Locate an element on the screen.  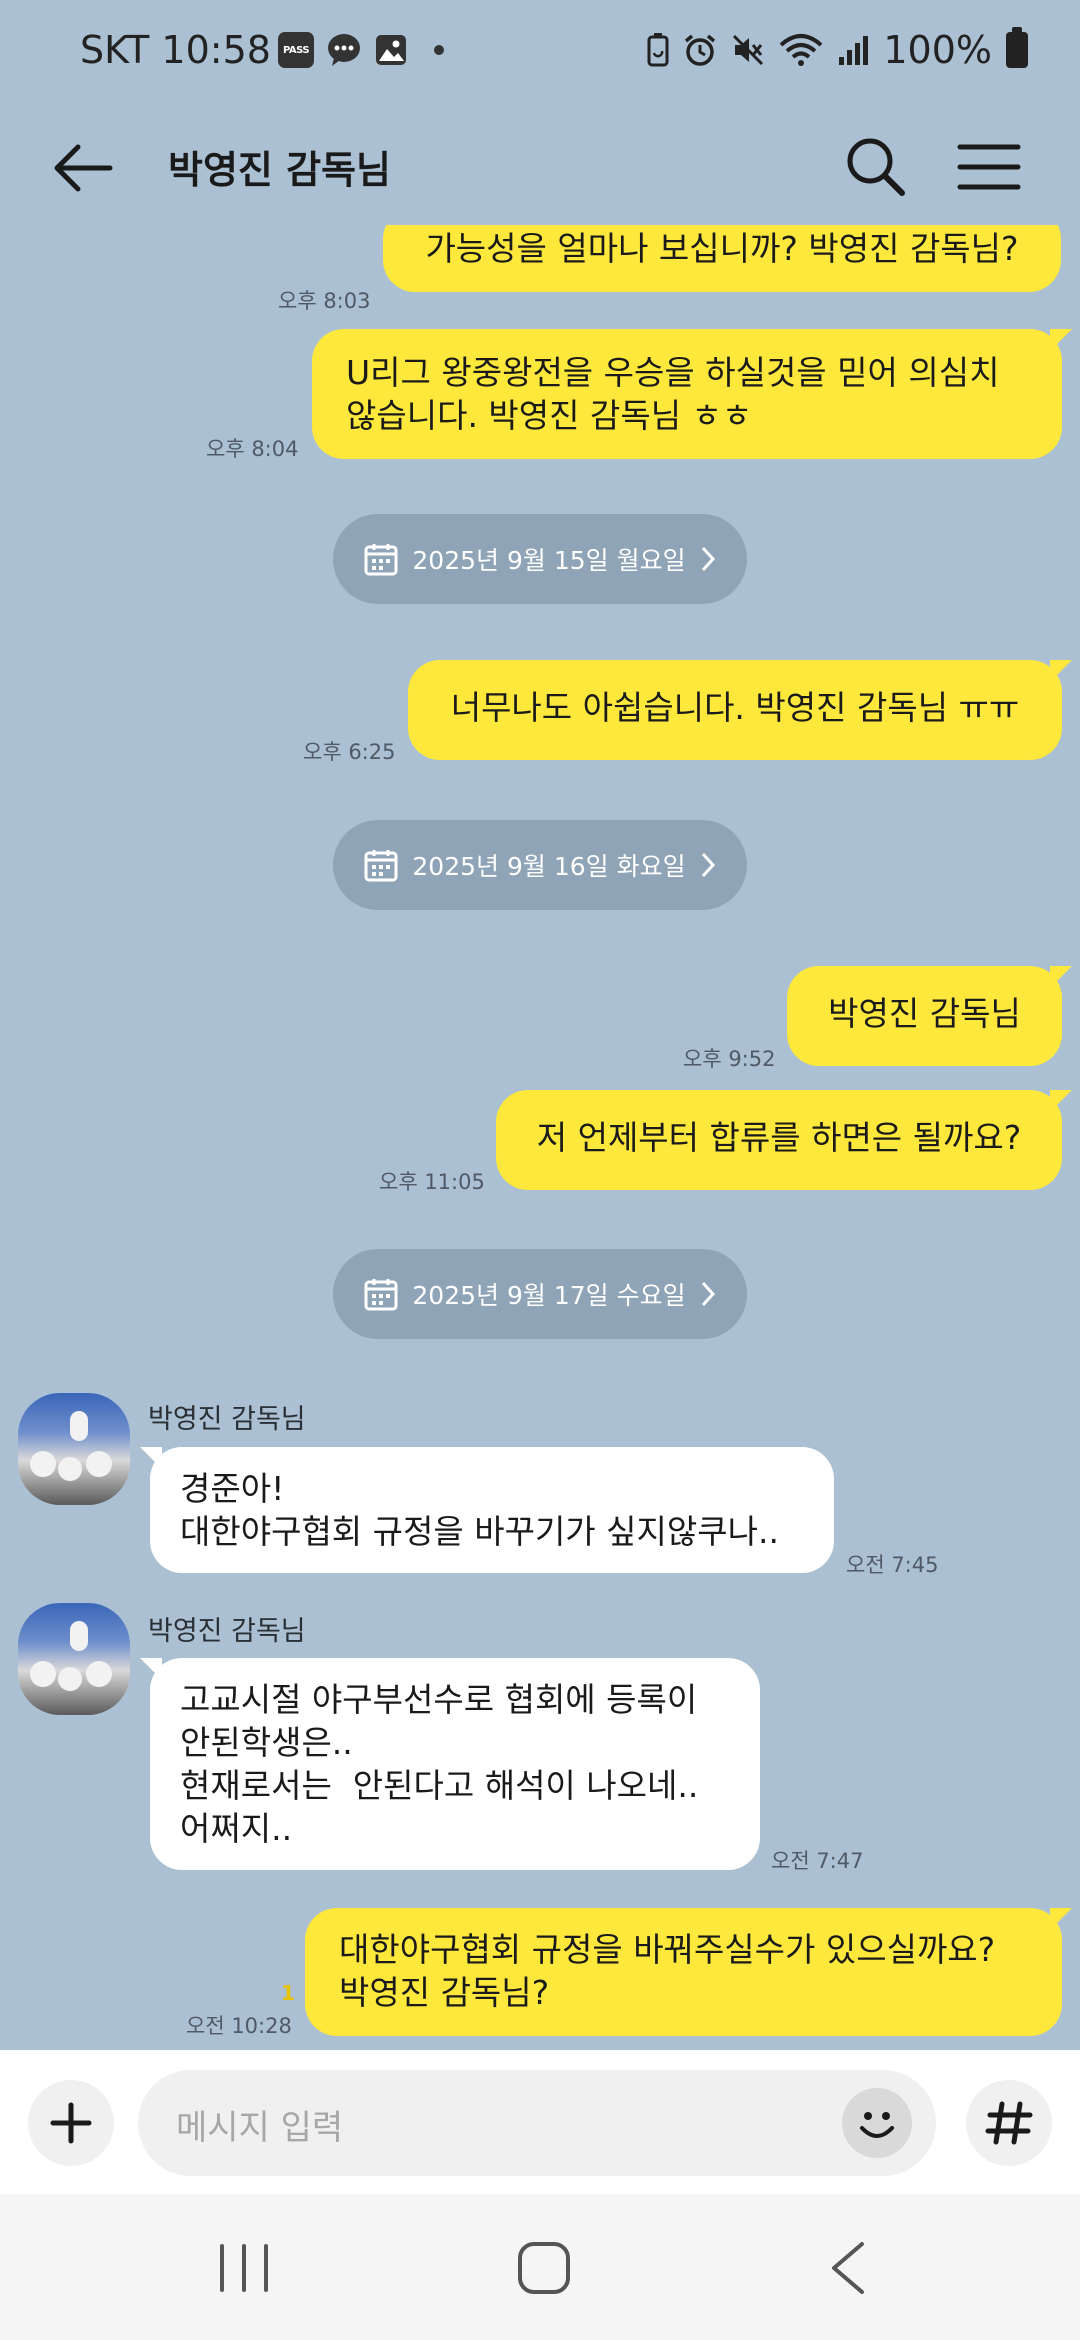
message-input: 메시지 입력 is located at coordinates (537, 2123).